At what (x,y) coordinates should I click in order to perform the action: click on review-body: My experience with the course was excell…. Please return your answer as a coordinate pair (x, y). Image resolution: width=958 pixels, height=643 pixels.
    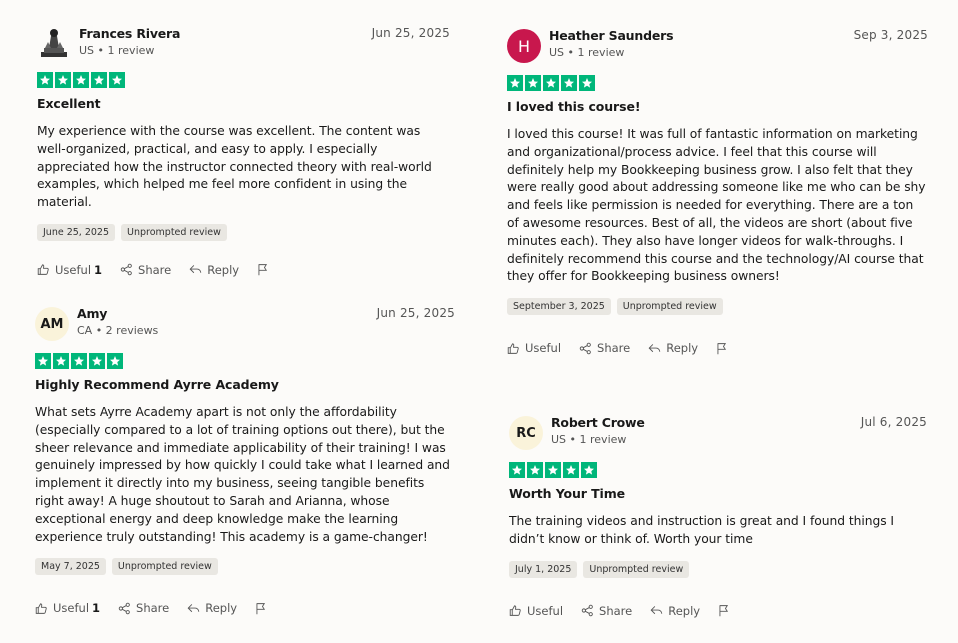
    Looking at the image, I should click on (234, 167).